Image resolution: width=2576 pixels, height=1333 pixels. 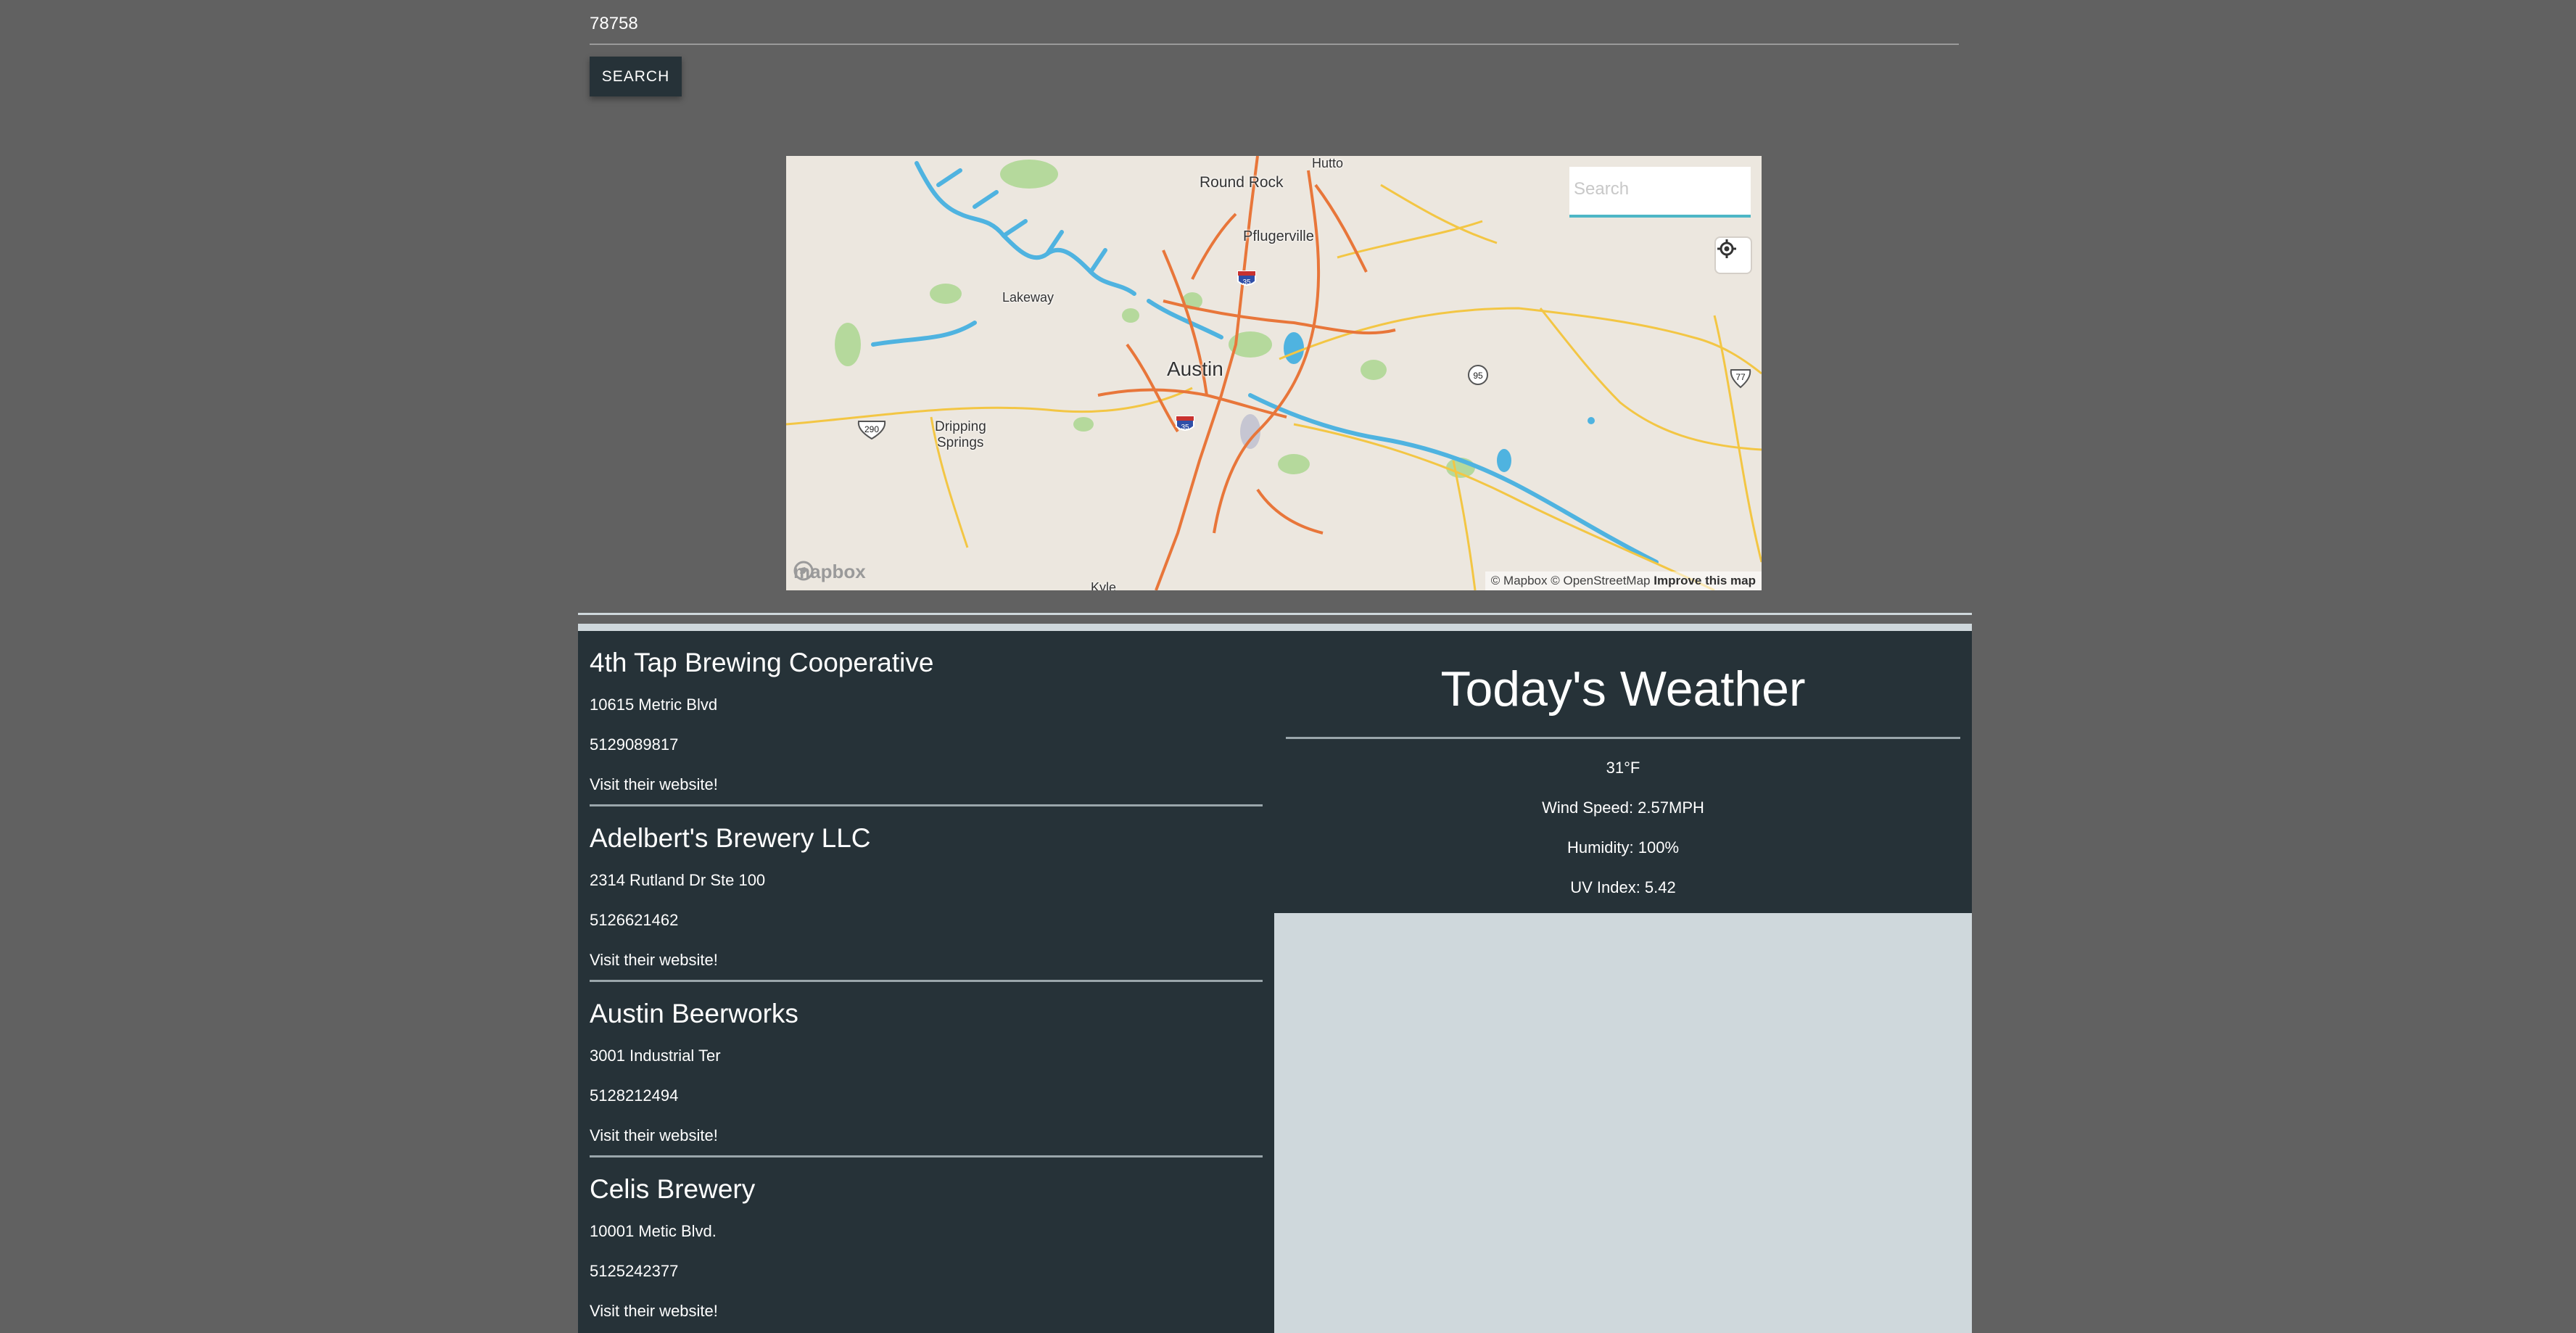 I want to click on geolocate-button, so click(x=1733, y=255).